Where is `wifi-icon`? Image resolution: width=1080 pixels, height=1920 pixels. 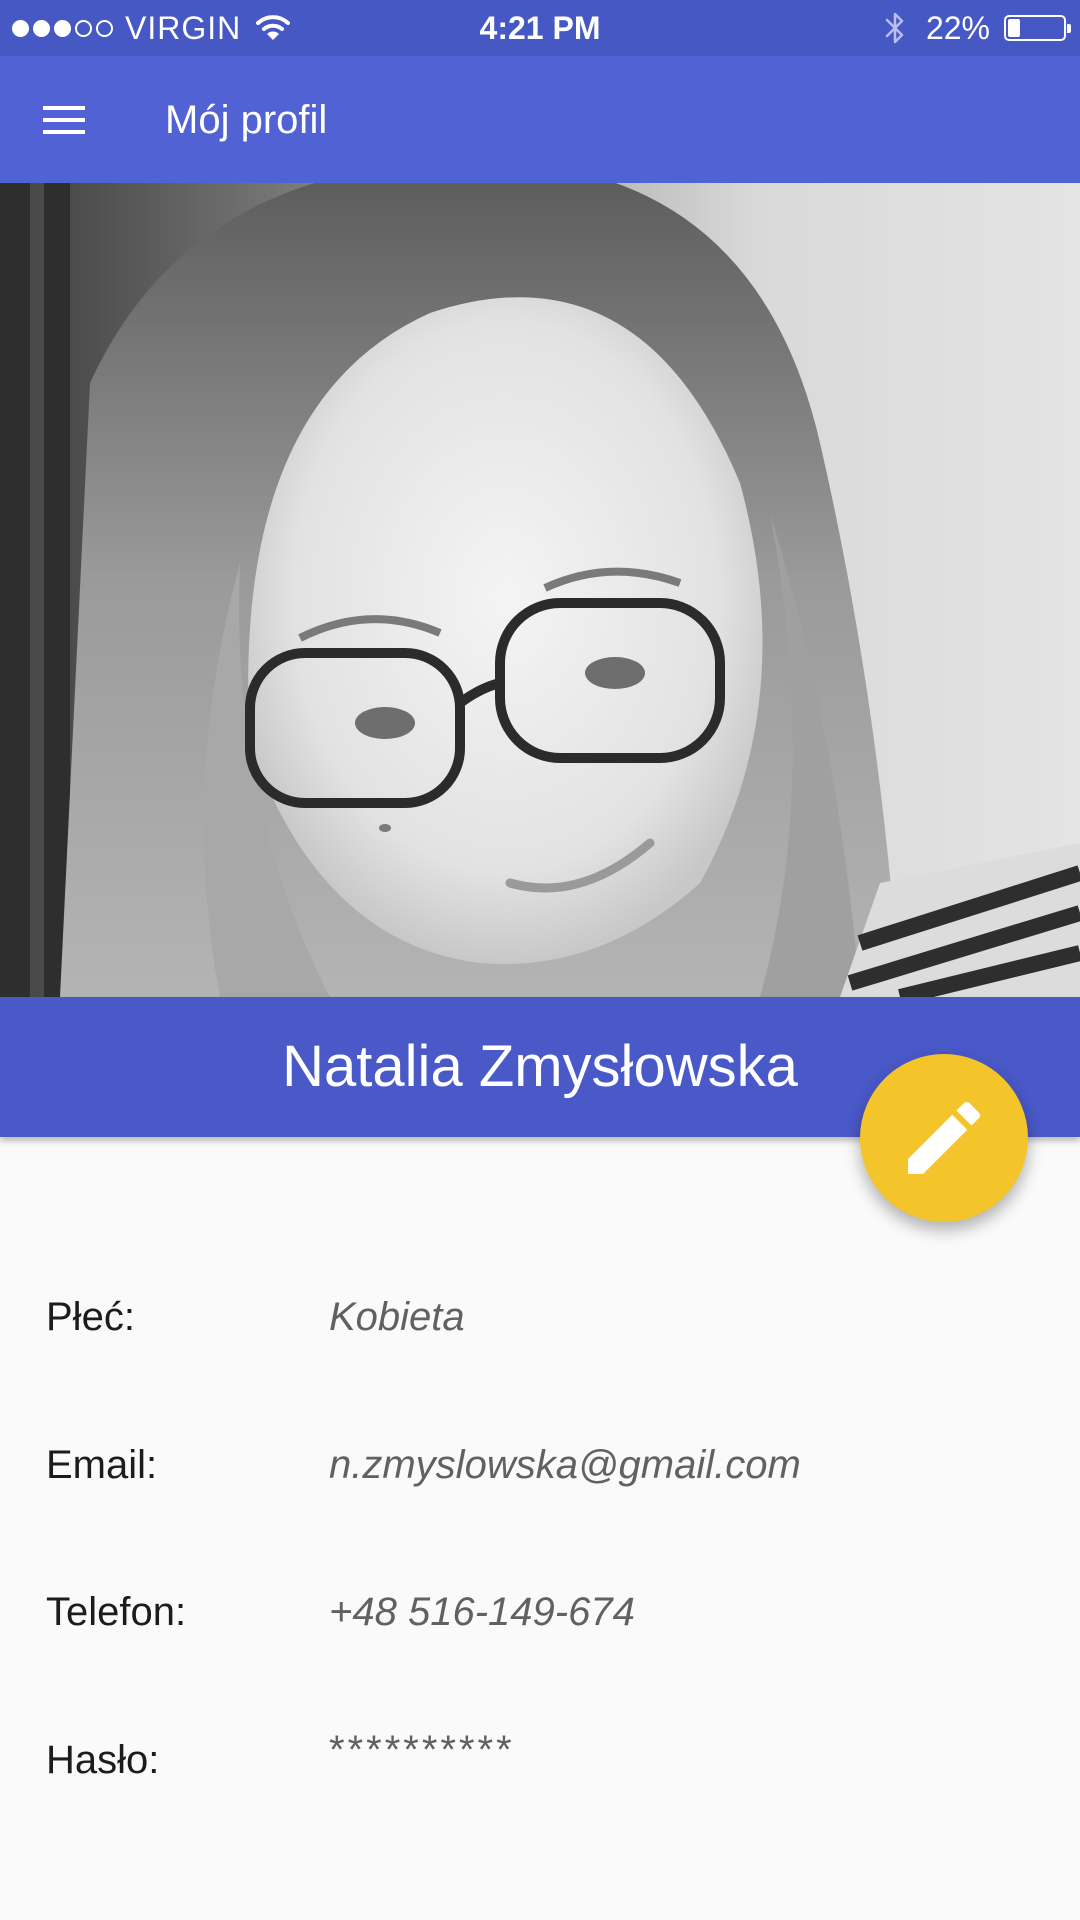 wifi-icon is located at coordinates (273, 28).